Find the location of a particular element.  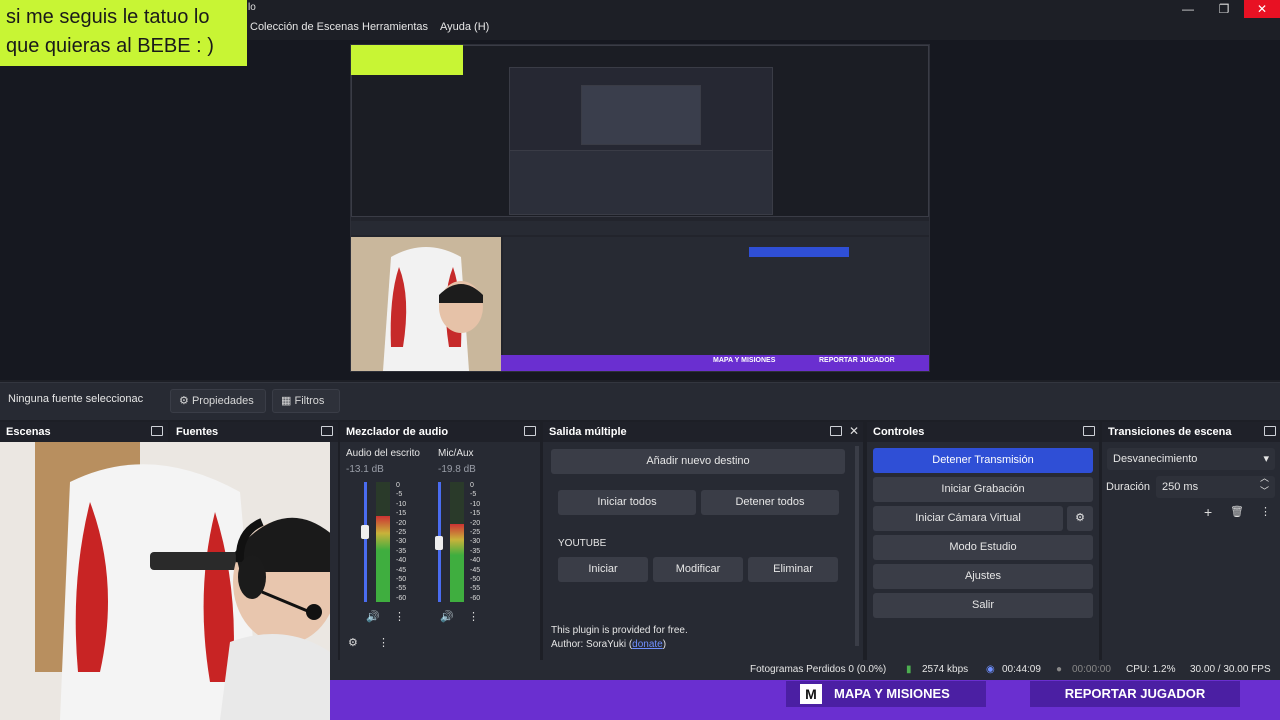

cpu-usage: CPU: 1.2% is located at coordinates (1151, 669).